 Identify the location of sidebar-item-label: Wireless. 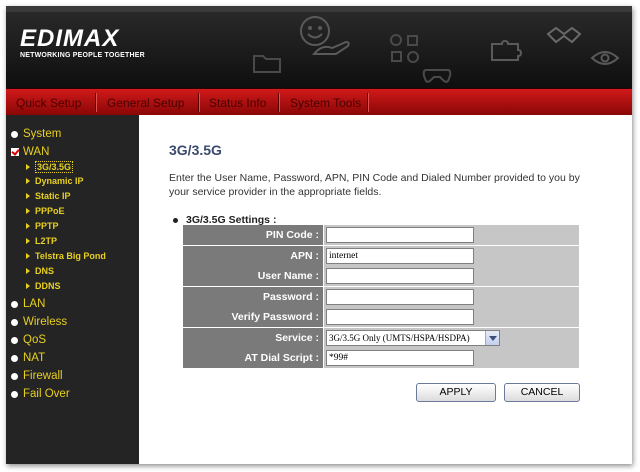
(45, 322).